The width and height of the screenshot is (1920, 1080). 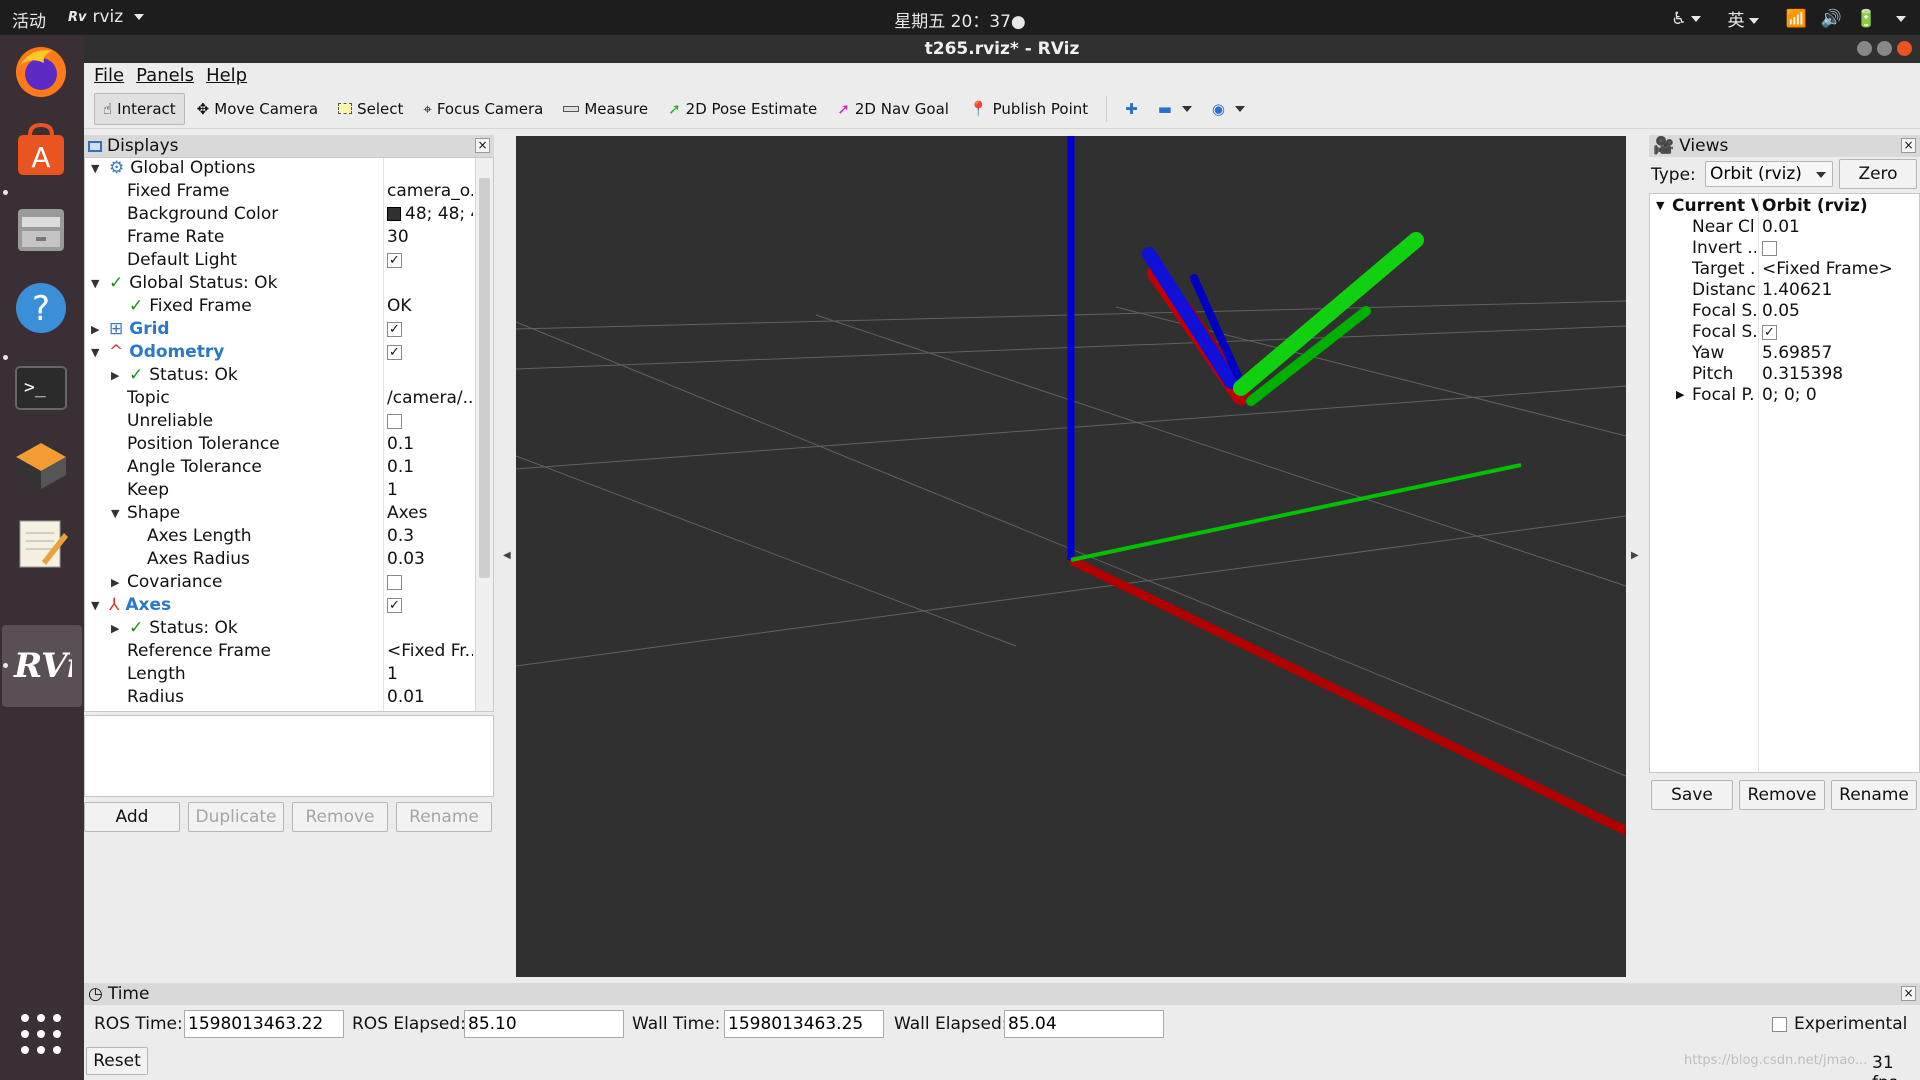 What do you see at coordinates (605, 109) in the screenshot?
I see `measure-tool-button: Measure` at bounding box center [605, 109].